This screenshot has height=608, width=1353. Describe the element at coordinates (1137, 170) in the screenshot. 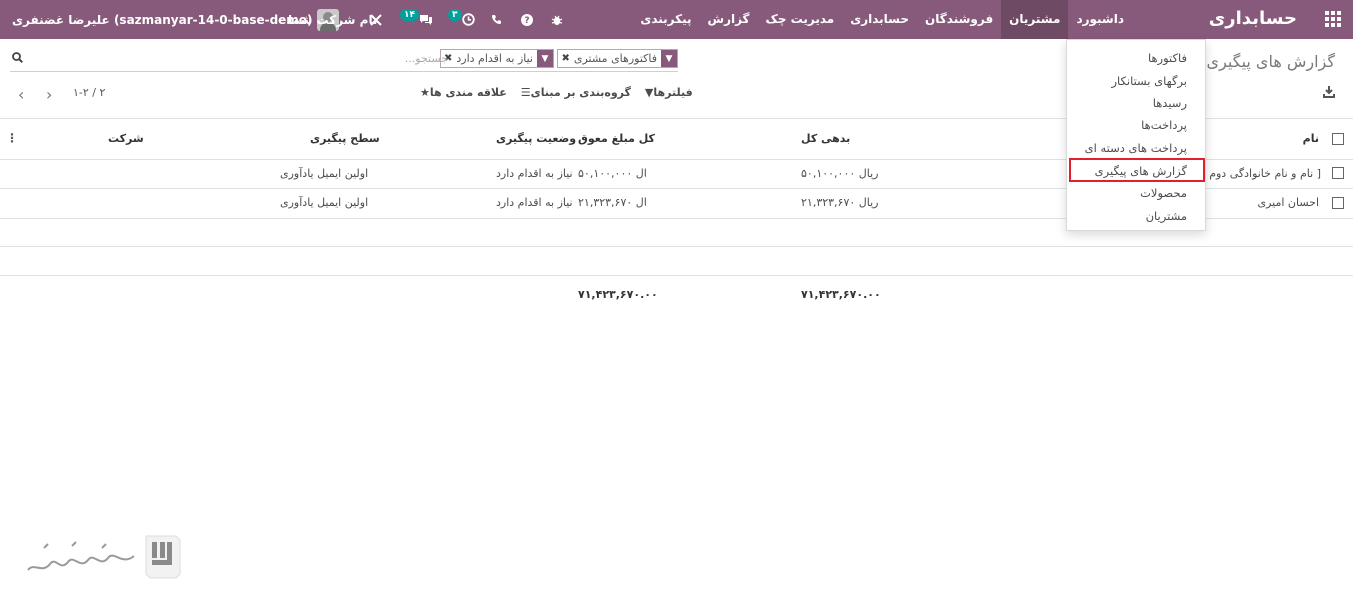

I see `highlight-box` at that location.